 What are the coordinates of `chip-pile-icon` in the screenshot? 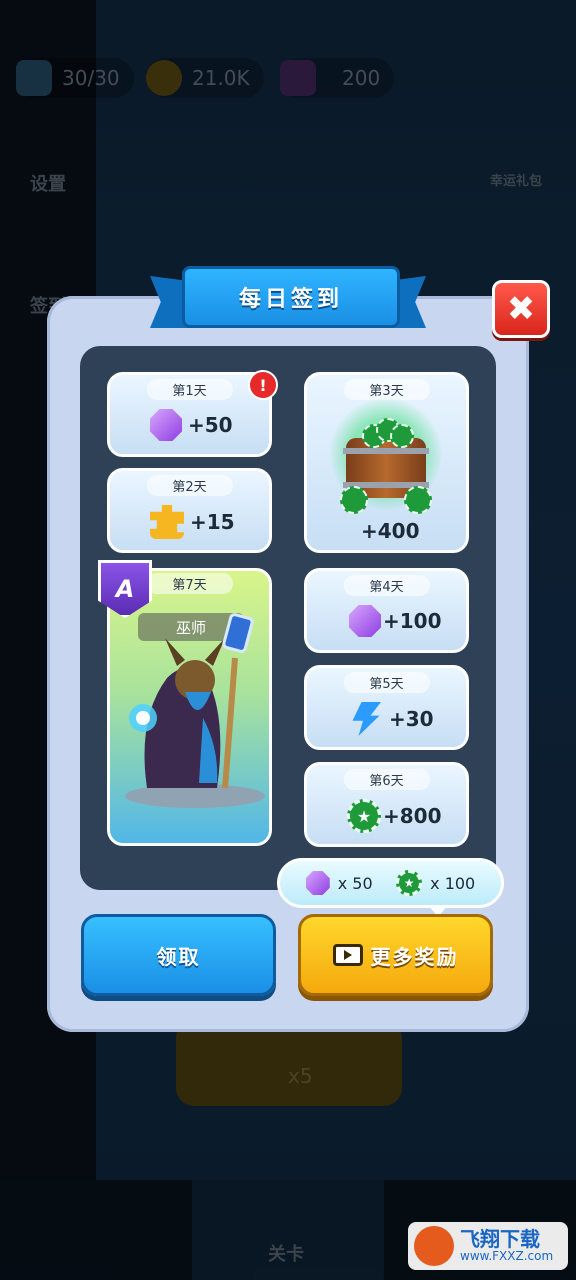 It's located at (386, 433).